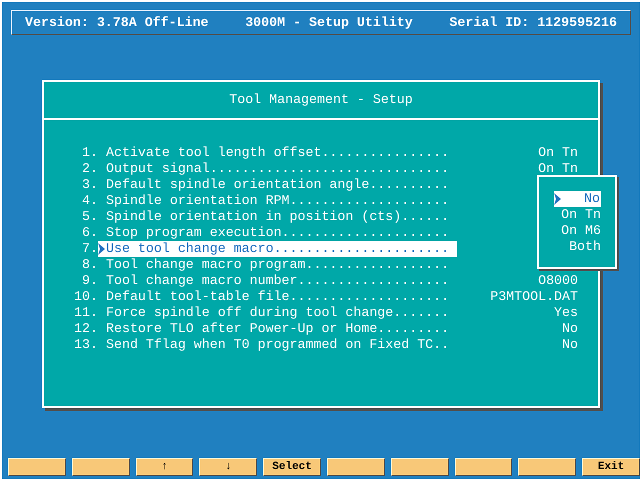  Describe the element at coordinates (89, 153) in the screenshot. I see `item-number: 1.` at that location.